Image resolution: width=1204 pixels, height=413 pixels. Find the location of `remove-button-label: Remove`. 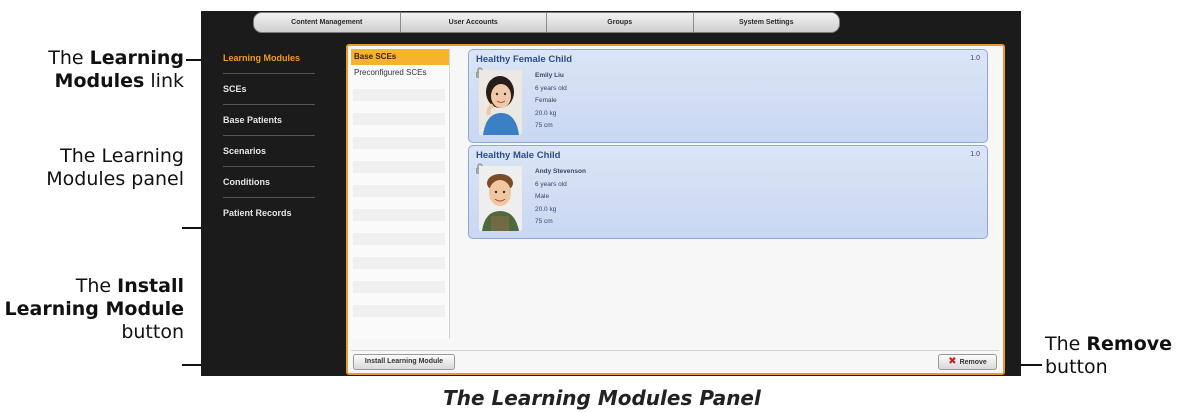

remove-button-label: Remove is located at coordinates (973, 362).